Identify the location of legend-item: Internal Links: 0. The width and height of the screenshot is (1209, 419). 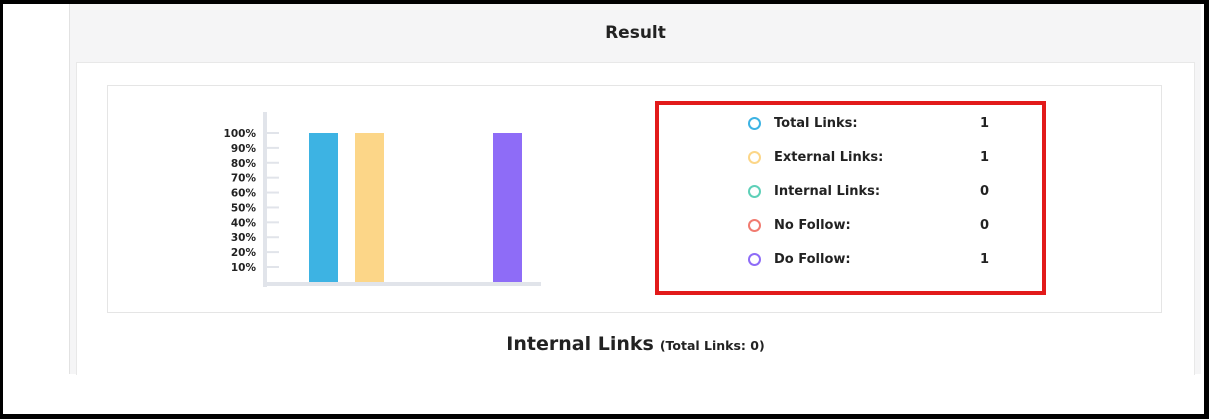
(849, 191).